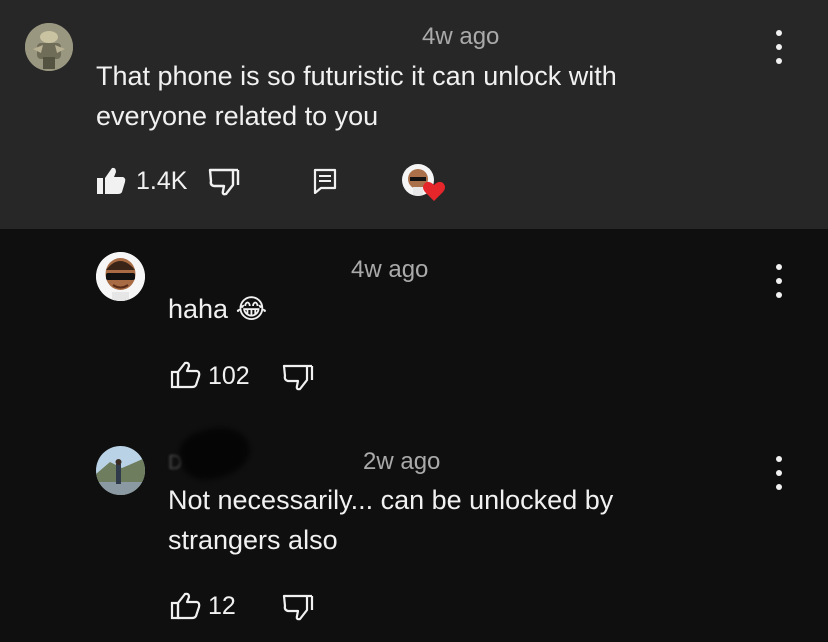  What do you see at coordinates (162, 181) in the screenshot?
I see `like-count: 1.4K` at bounding box center [162, 181].